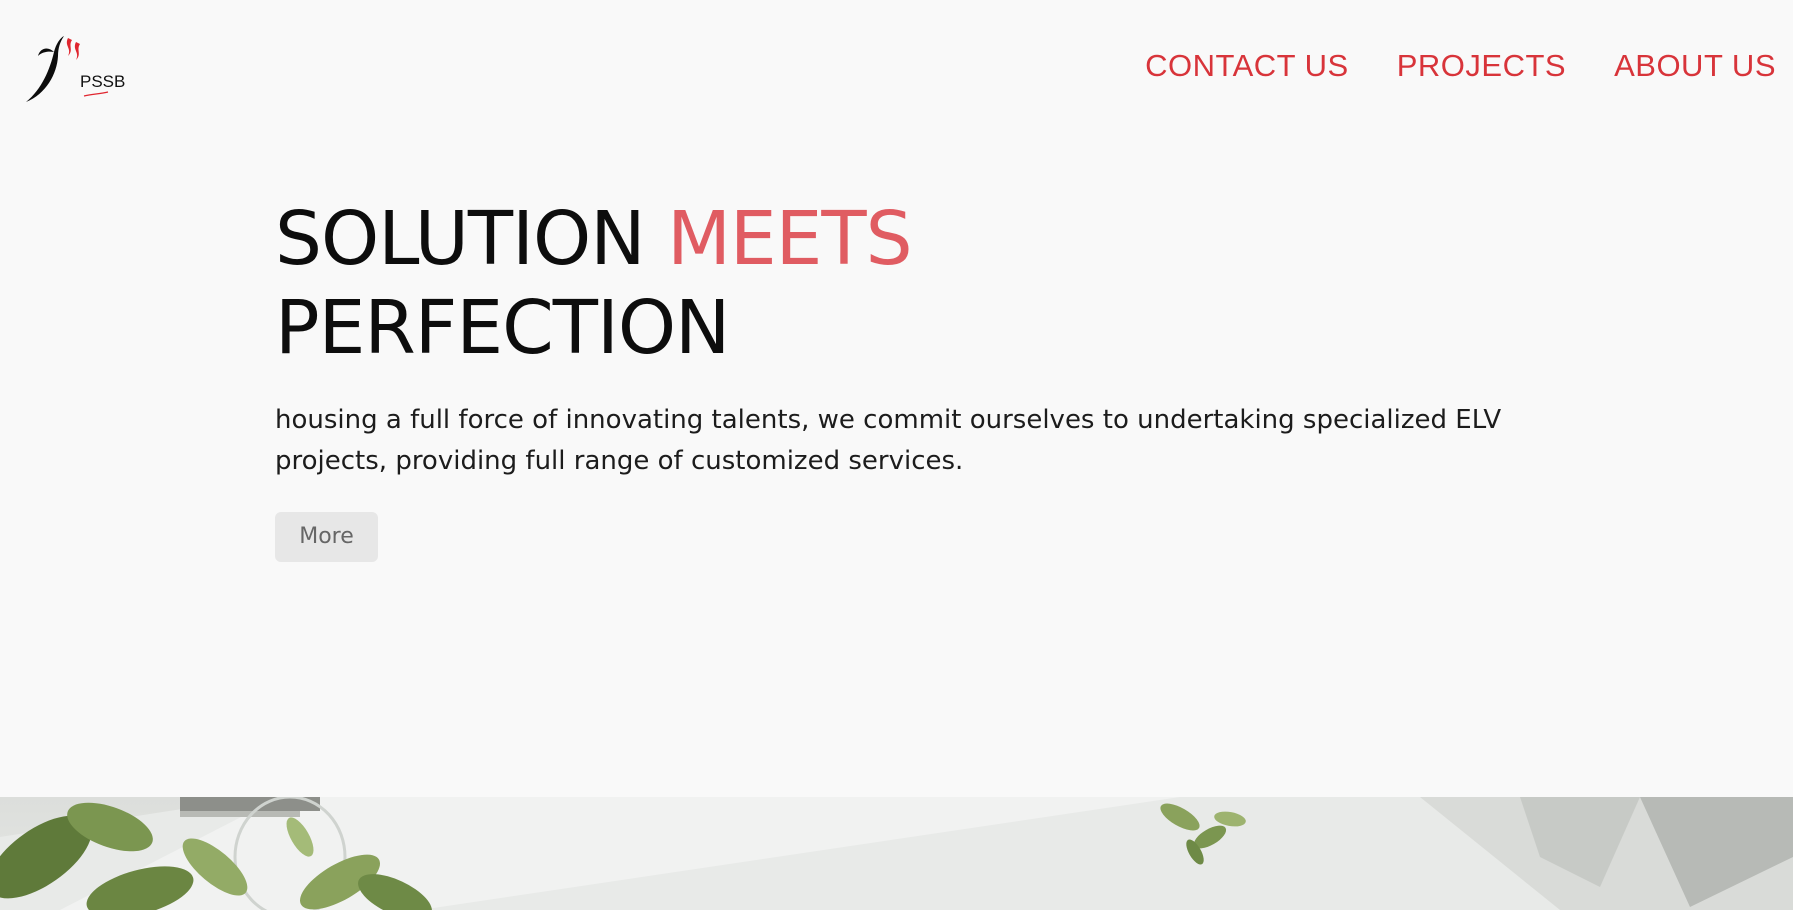 The image size is (1793, 910). I want to click on company-logo: PSSB, so click(75, 70).